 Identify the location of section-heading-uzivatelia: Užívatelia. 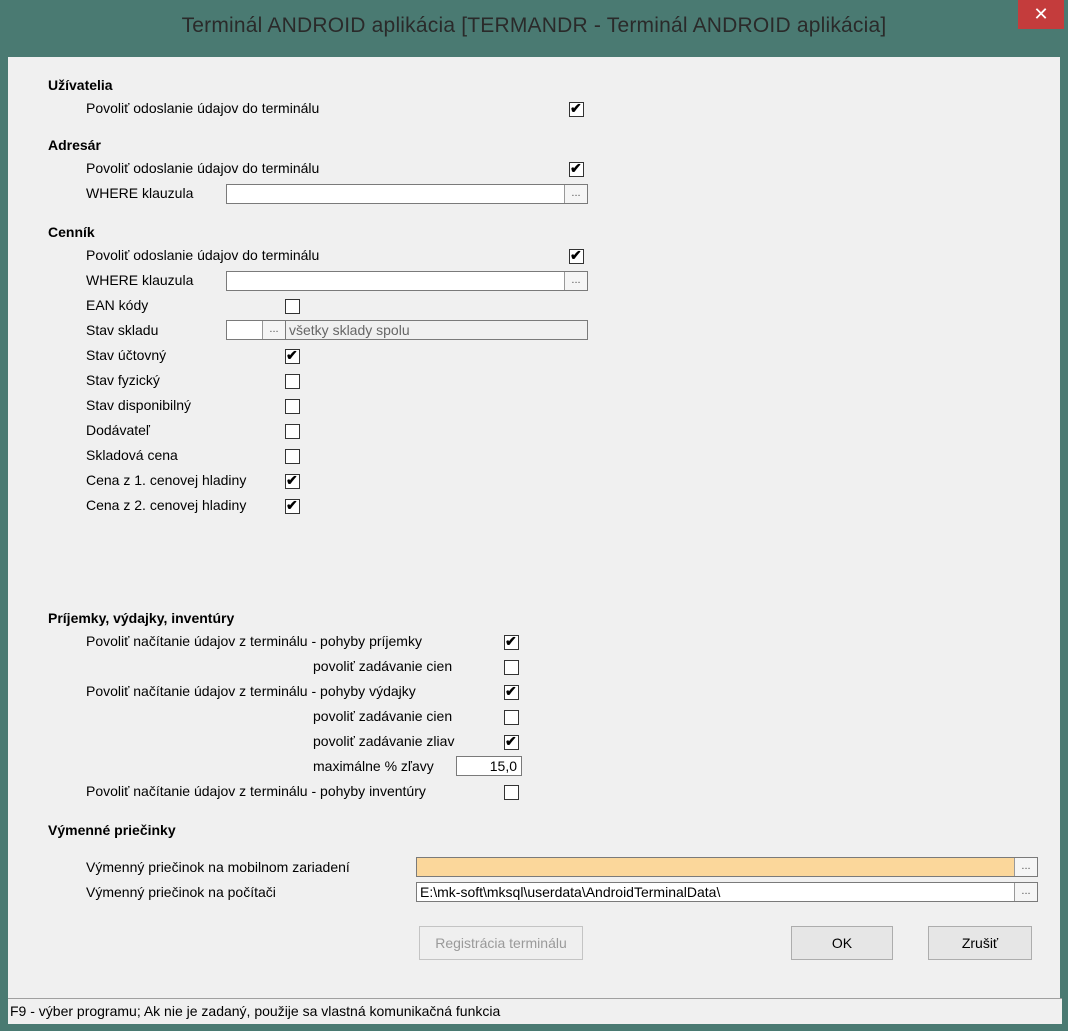
(80, 85).